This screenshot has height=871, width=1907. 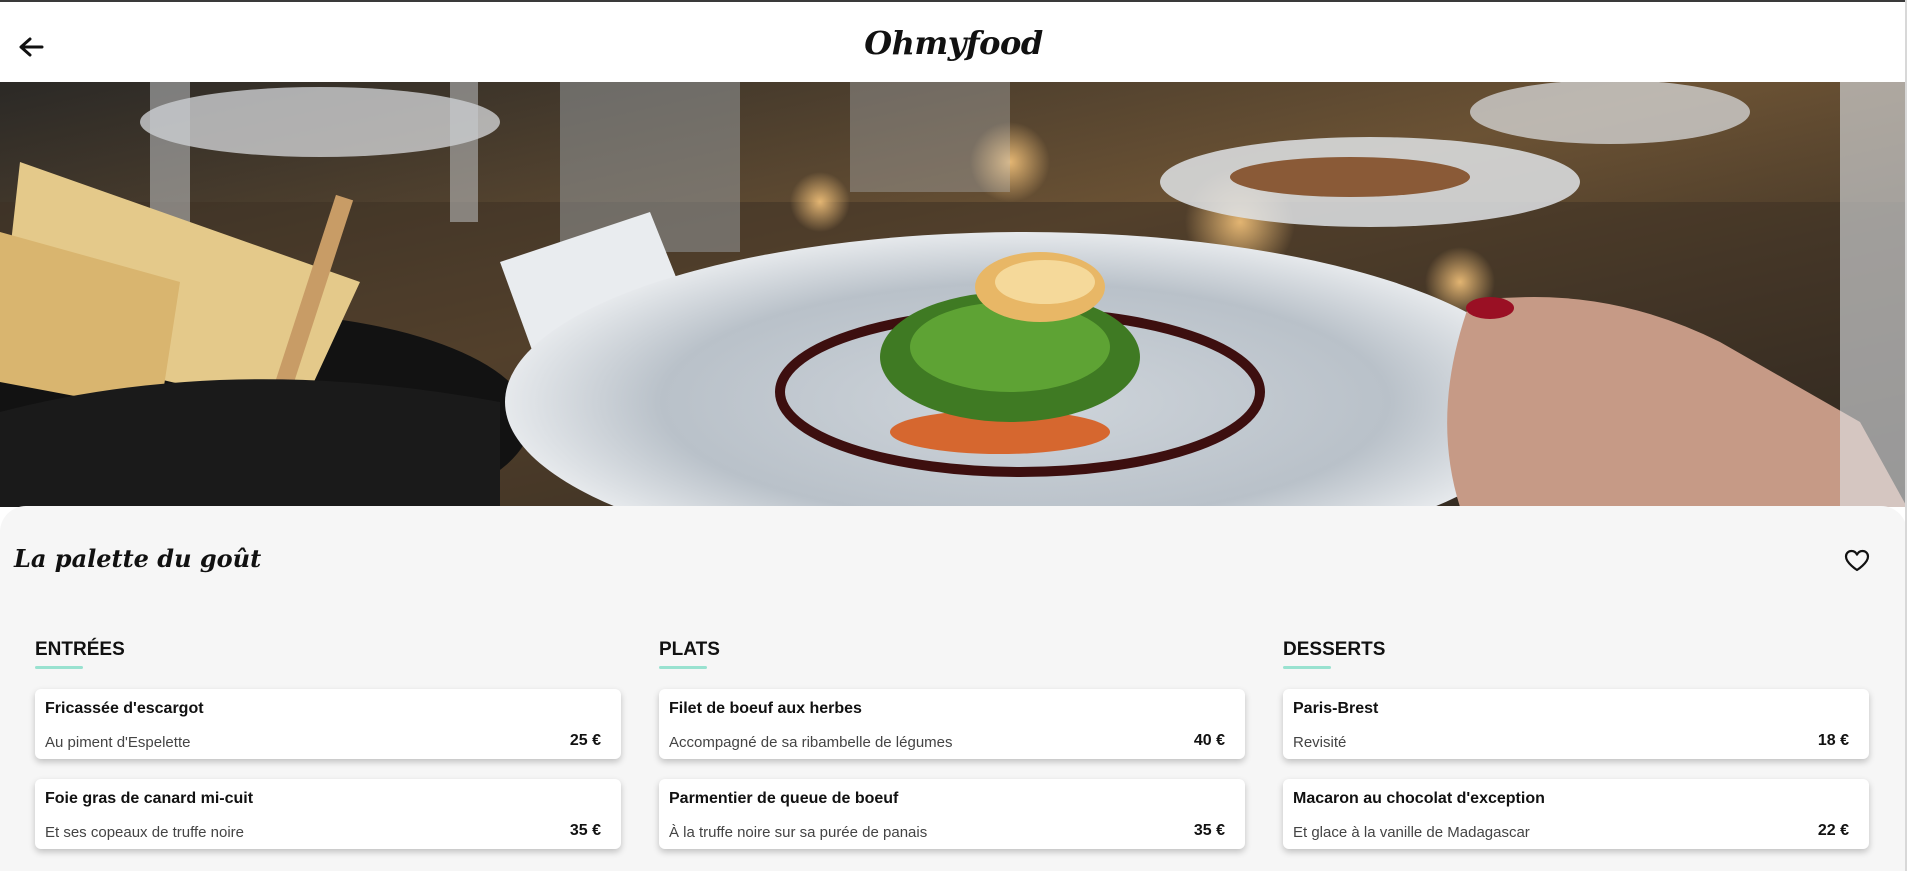 What do you see at coordinates (784, 798) in the screenshot?
I see `dish-name: Parmentier de queue de boeuf` at bounding box center [784, 798].